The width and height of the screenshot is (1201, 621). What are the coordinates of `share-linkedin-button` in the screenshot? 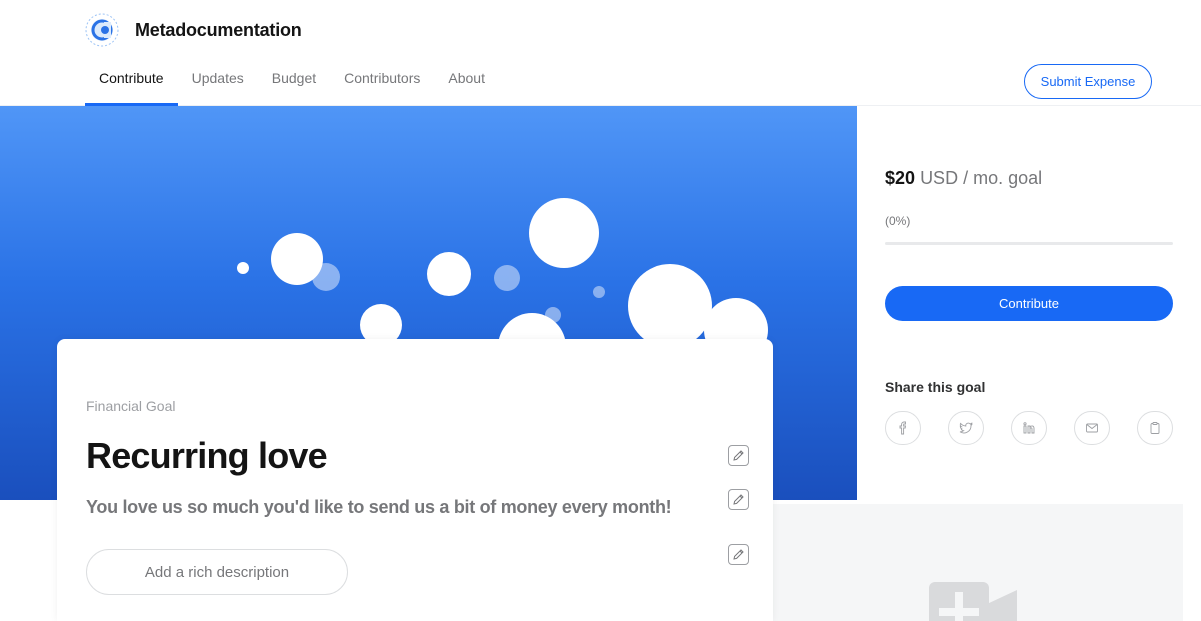 It's located at (1029, 428).